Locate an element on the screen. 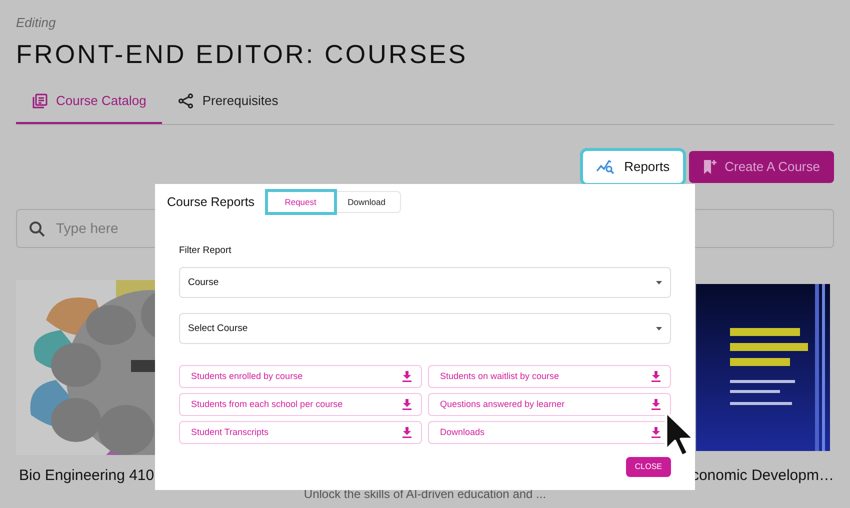  dialog-tab: Request is located at coordinates (301, 202).